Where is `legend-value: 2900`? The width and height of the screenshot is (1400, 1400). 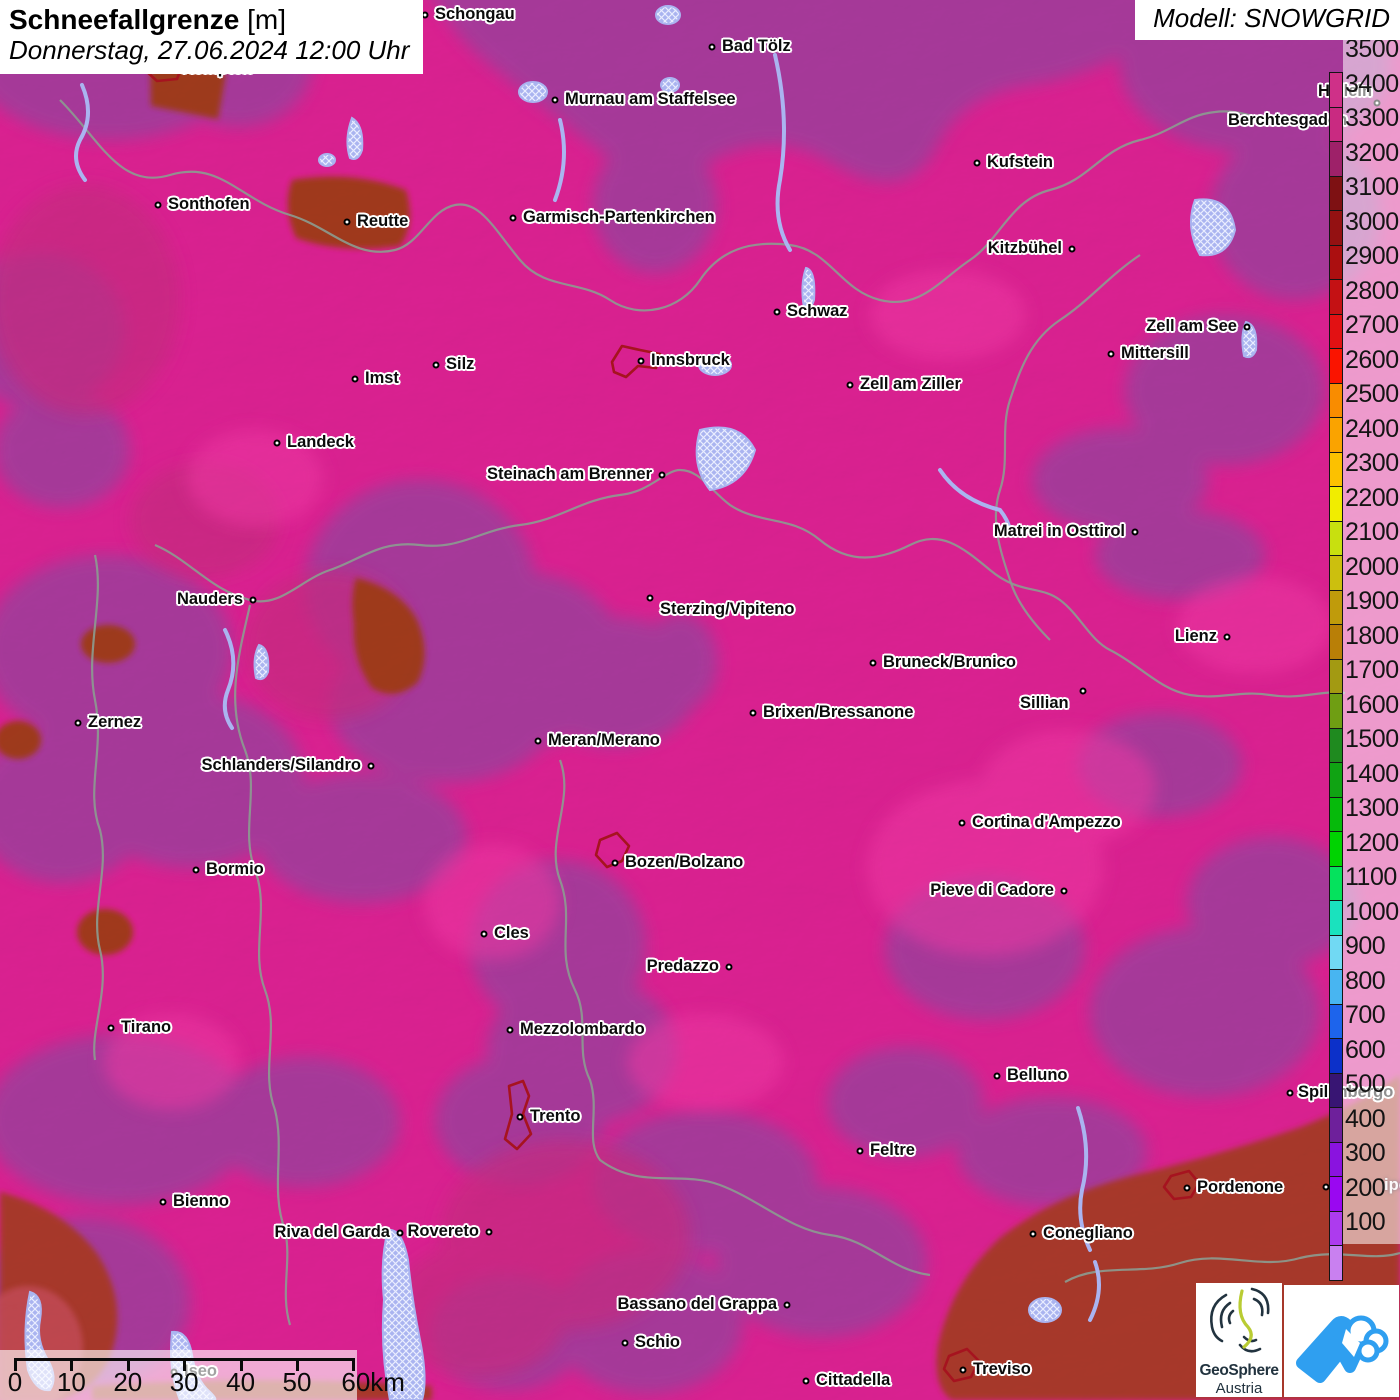
legend-value: 2900 is located at coordinates (1372, 256).